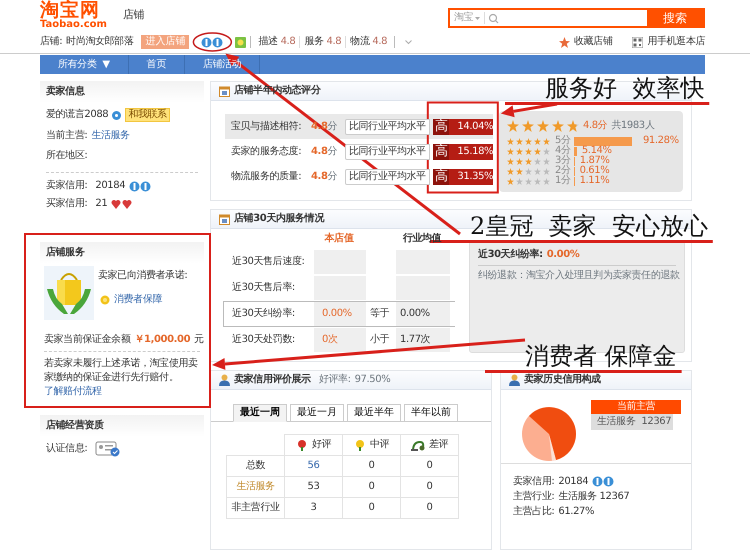 The height and width of the screenshot is (558, 750). Describe the element at coordinates (147, 115) in the screenshot. I see `contact-button: 和我联系` at that location.